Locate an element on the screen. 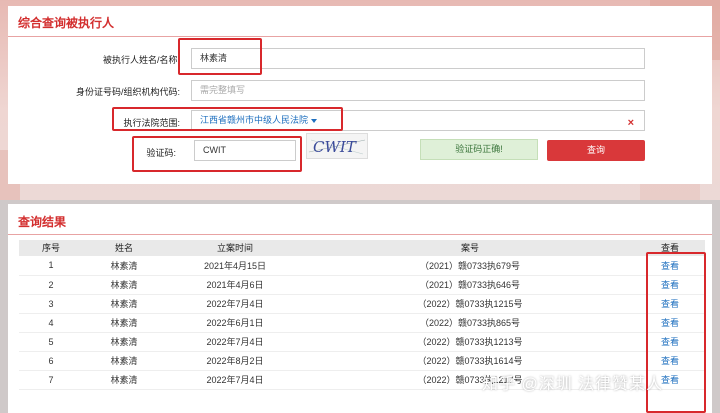 The image size is (720, 413). table-row: 3 林素清 2022年7月4日 （2022）赣0733执1215号 查看 is located at coordinates (362, 304).